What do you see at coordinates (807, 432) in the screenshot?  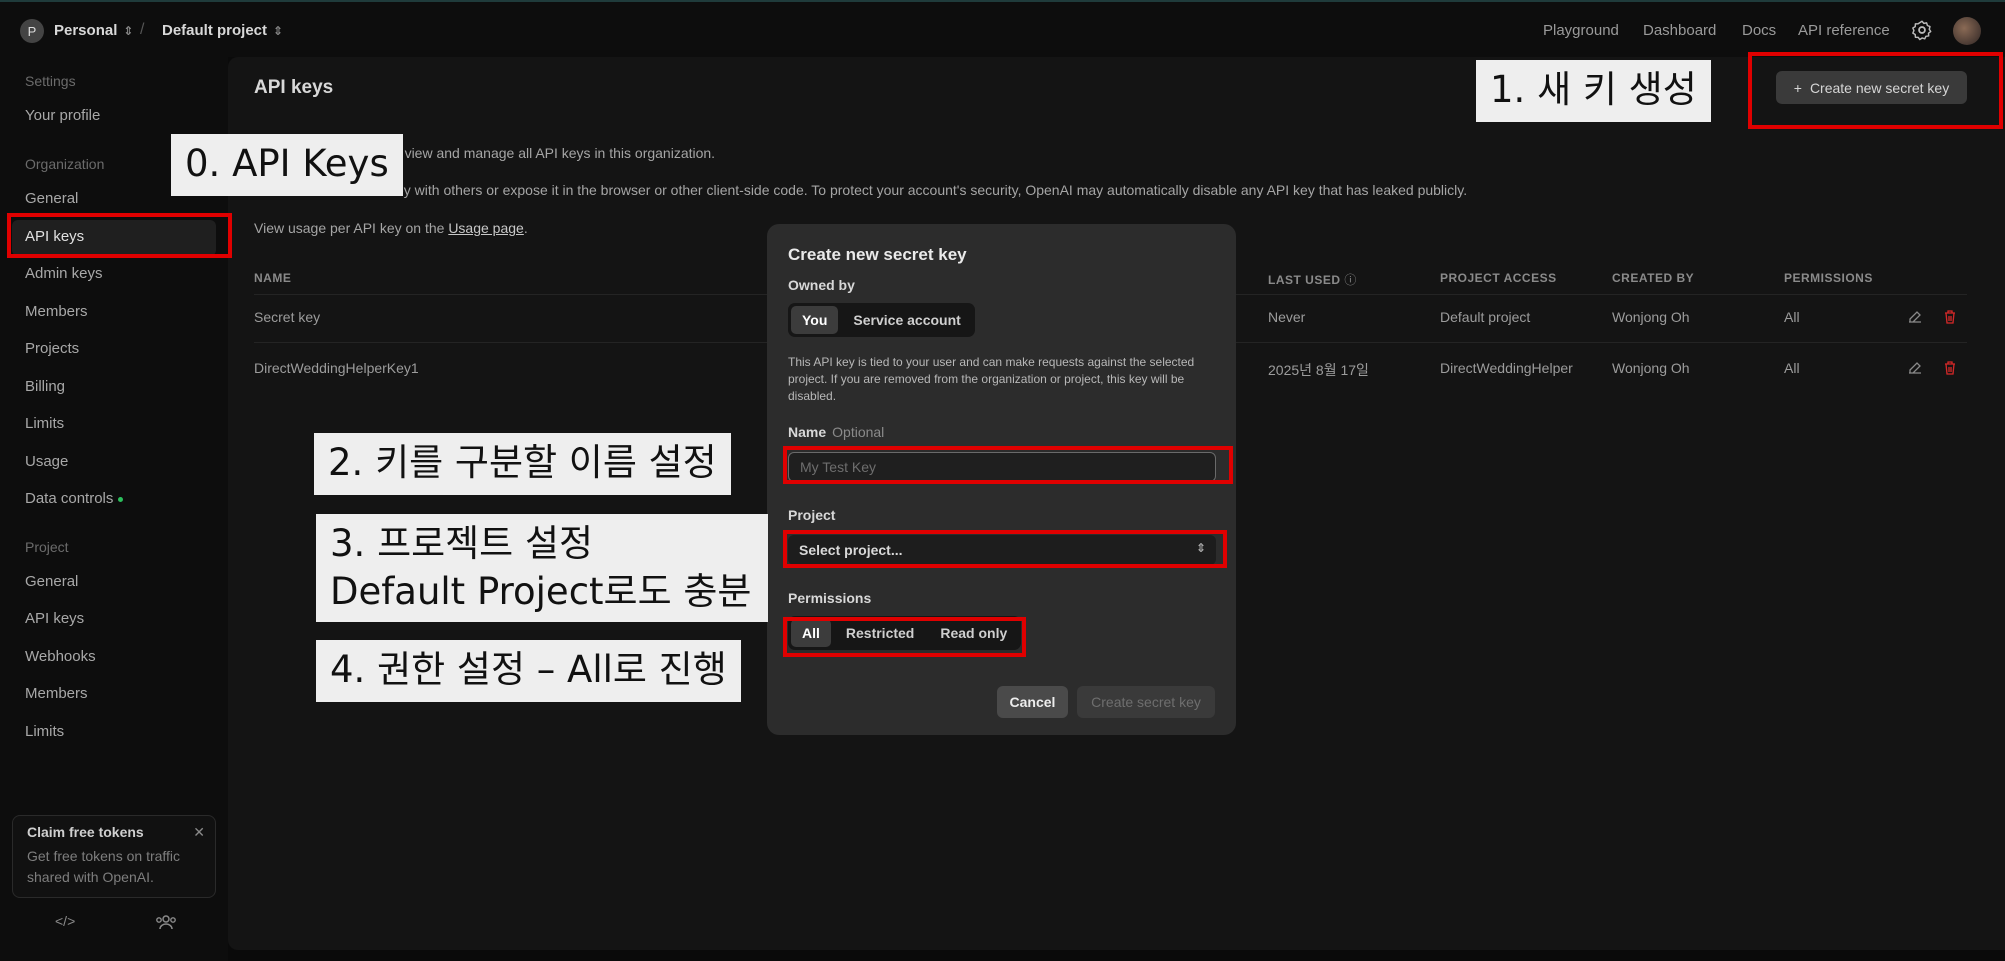 I see `name-label-text: Name` at bounding box center [807, 432].